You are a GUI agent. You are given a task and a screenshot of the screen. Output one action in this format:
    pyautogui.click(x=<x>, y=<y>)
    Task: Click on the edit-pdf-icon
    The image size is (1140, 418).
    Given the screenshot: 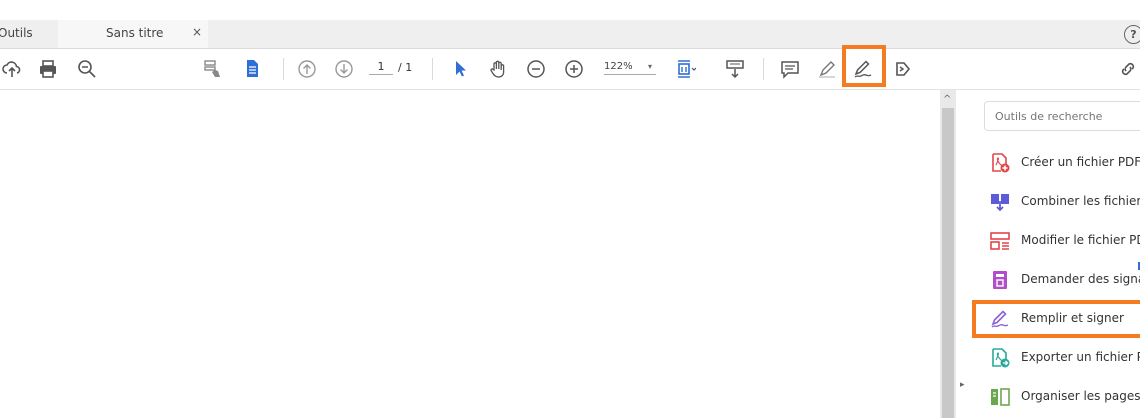 What is the action you would take?
    pyautogui.click(x=1000, y=241)
    